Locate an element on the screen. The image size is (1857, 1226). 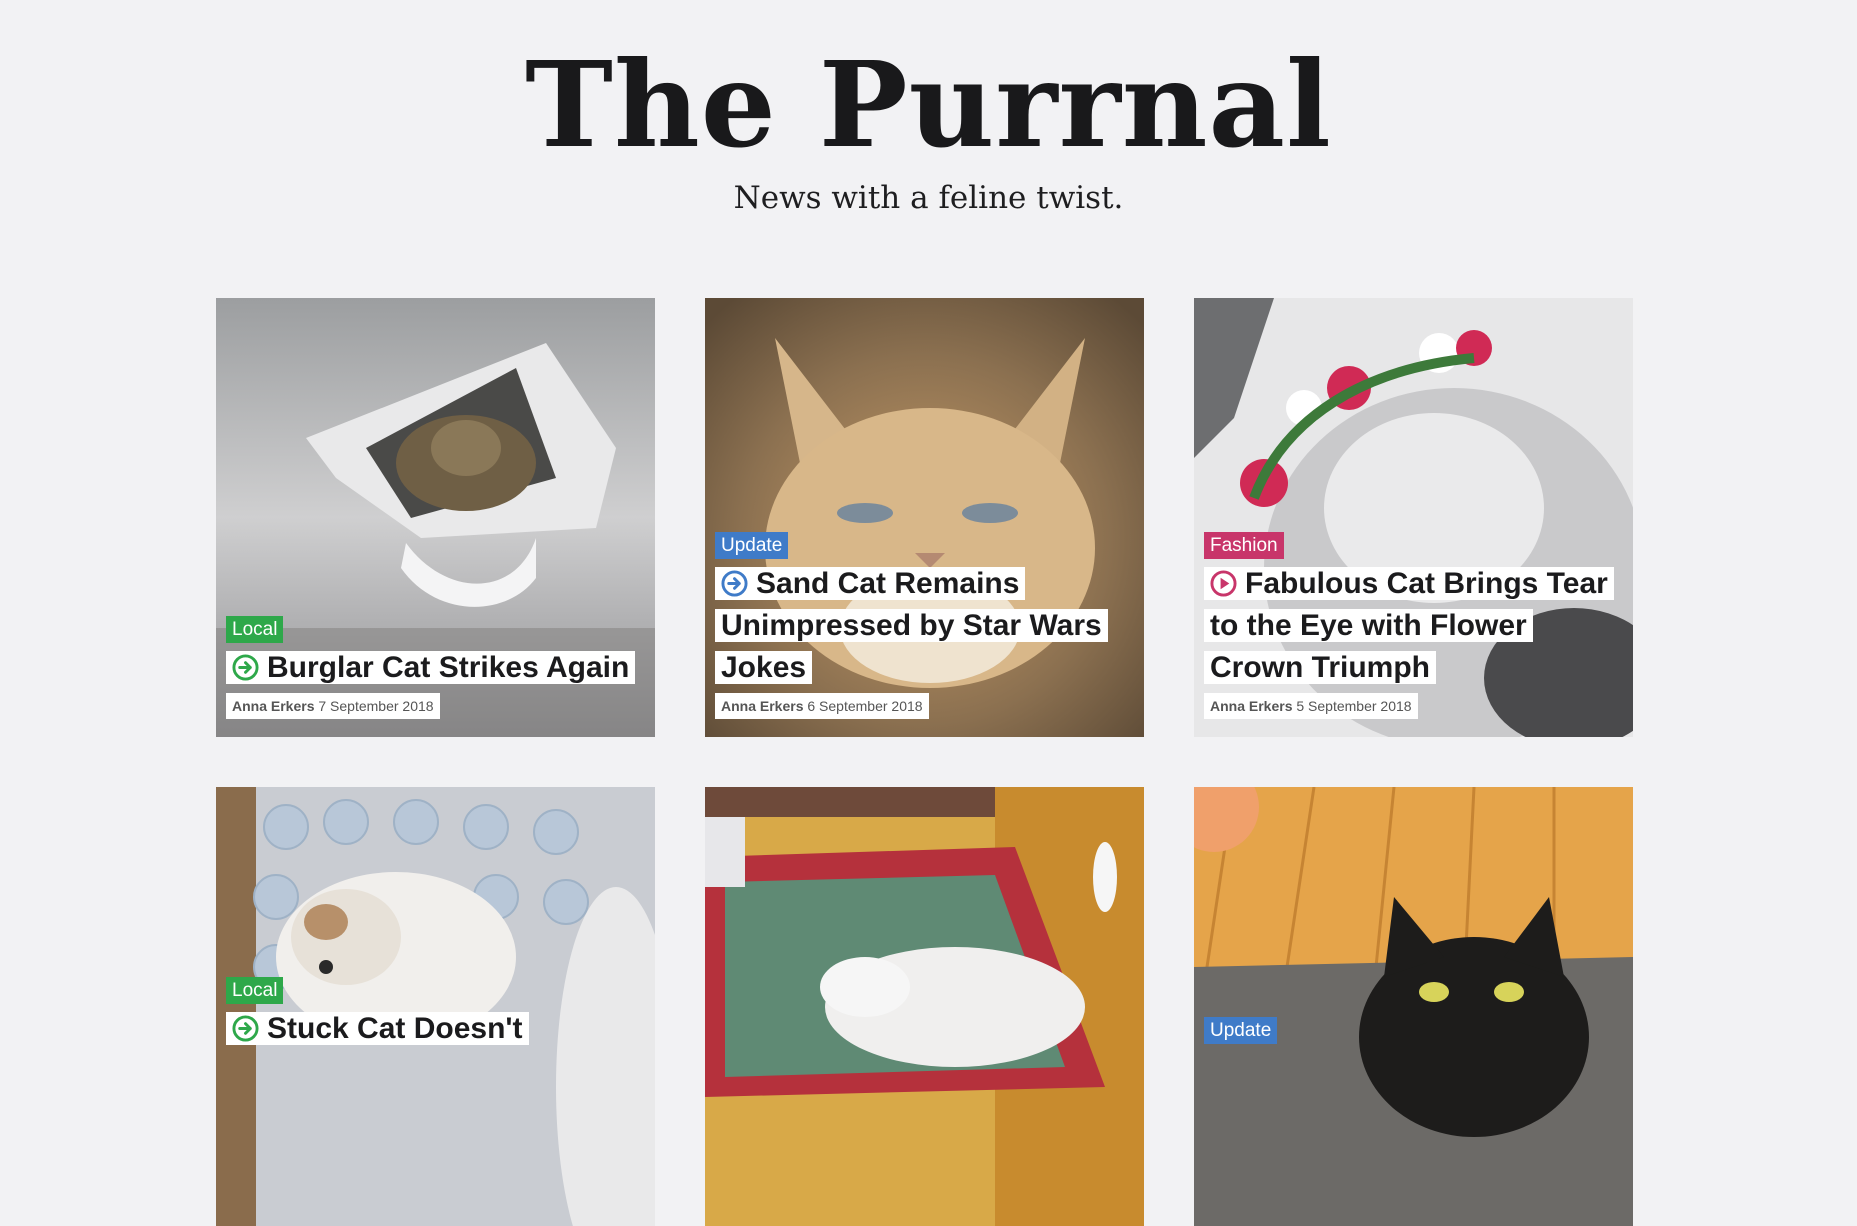
article-byline: Anna Erkers 5 September 2018 is located at coordinates (1311, 706).